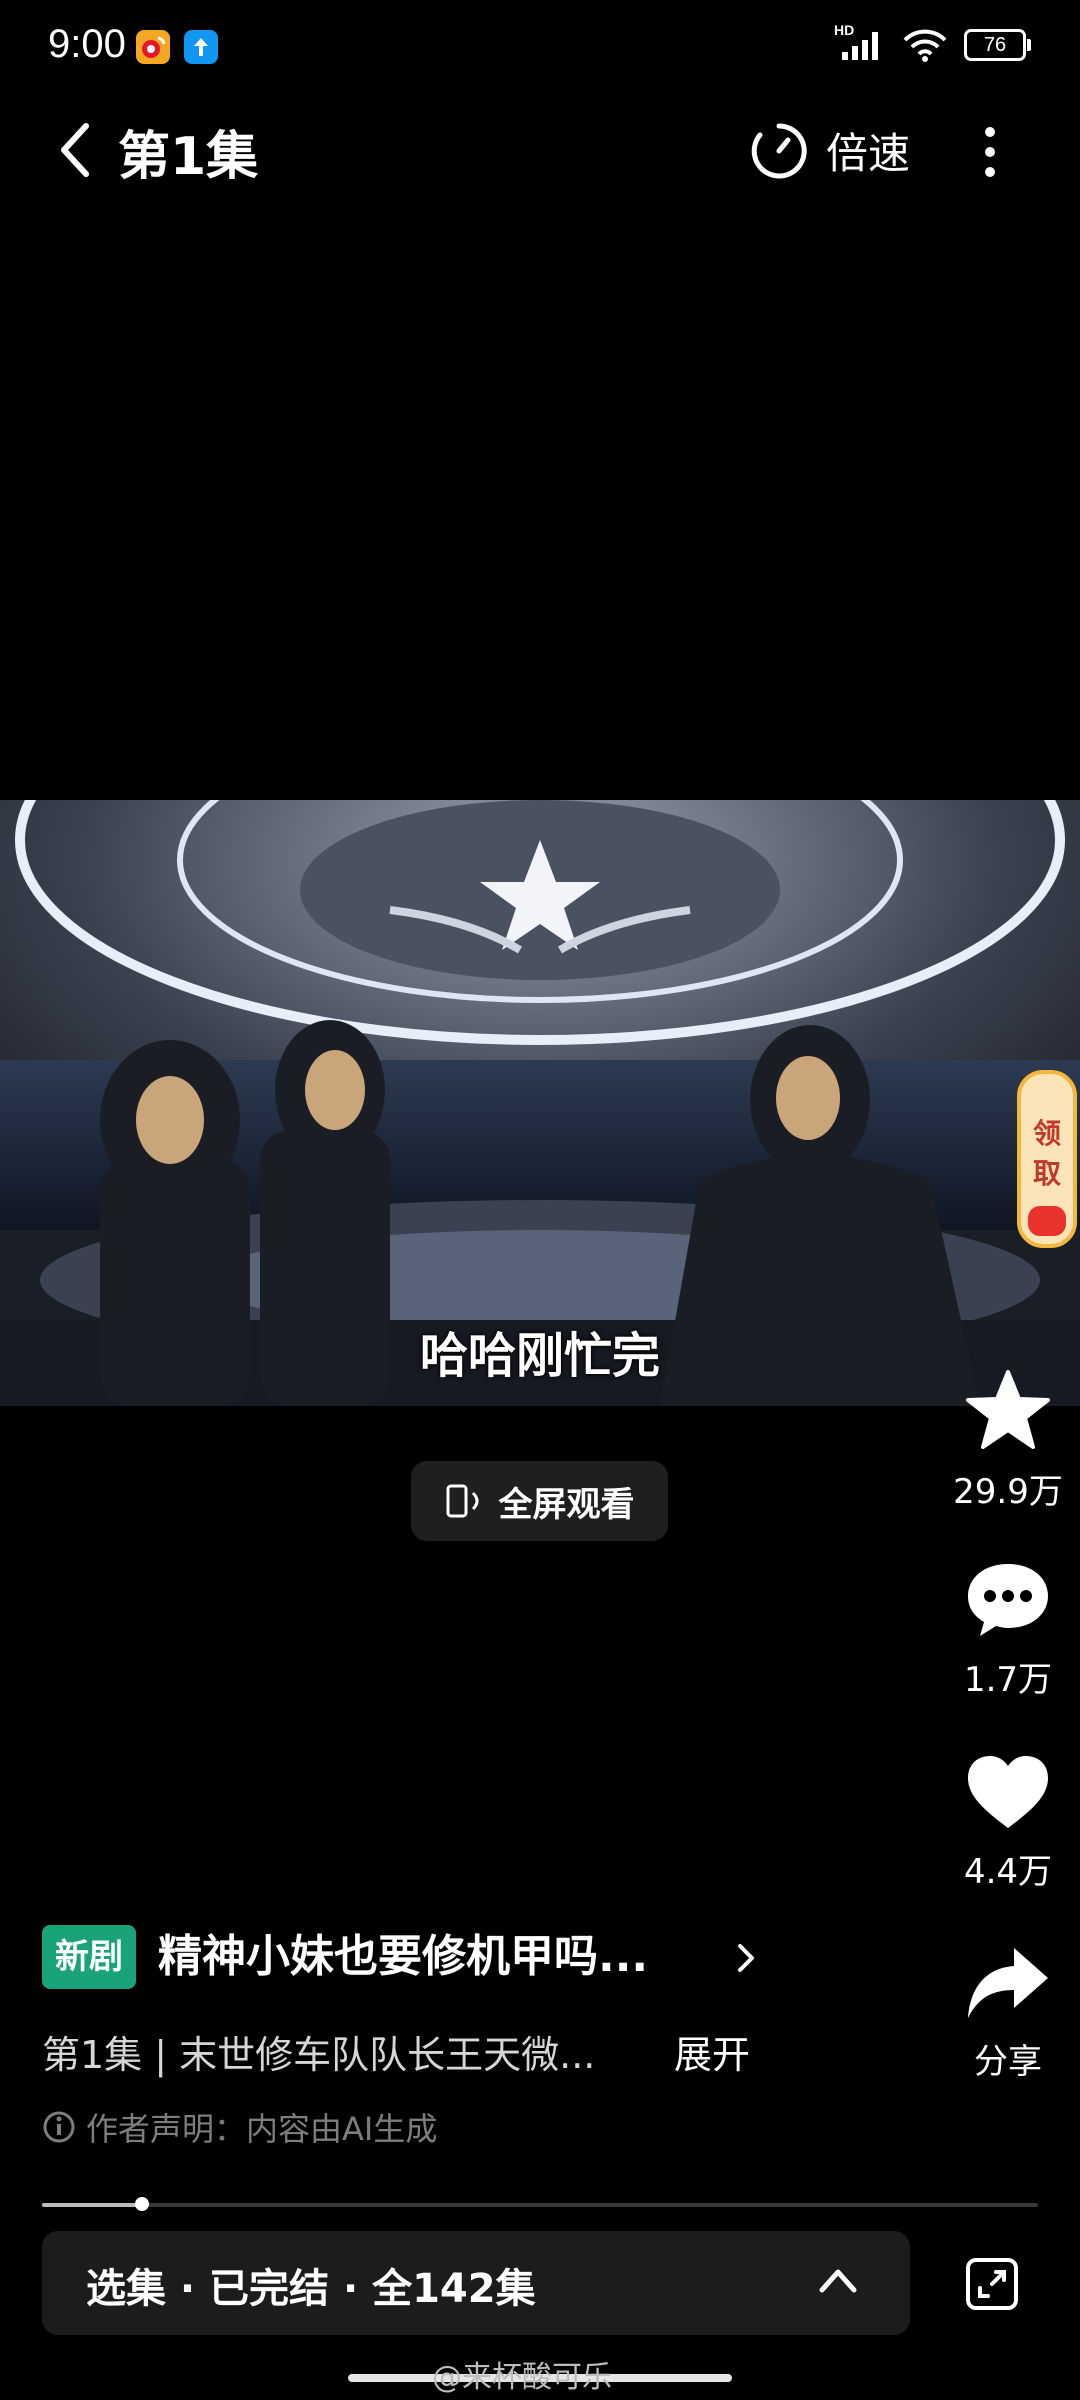  Describe the element at coordinates (1008, 1872) in the screenshot. I see `like-count: 4.4万` at that location.